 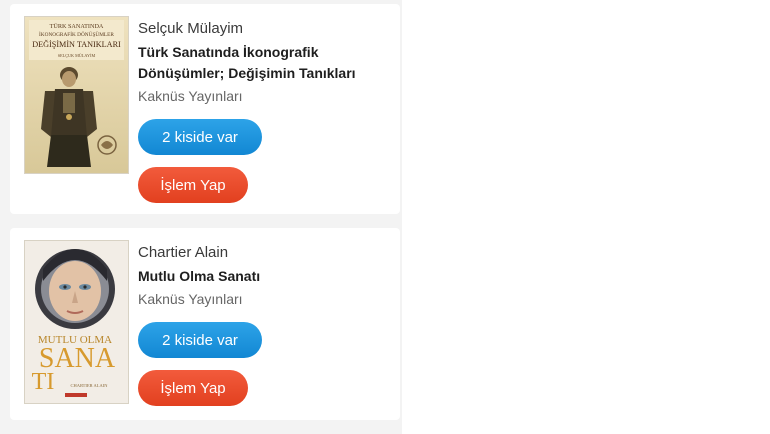 I want to click on cover-author: CHARTIER ALAIN, so click(x=89, y=385).